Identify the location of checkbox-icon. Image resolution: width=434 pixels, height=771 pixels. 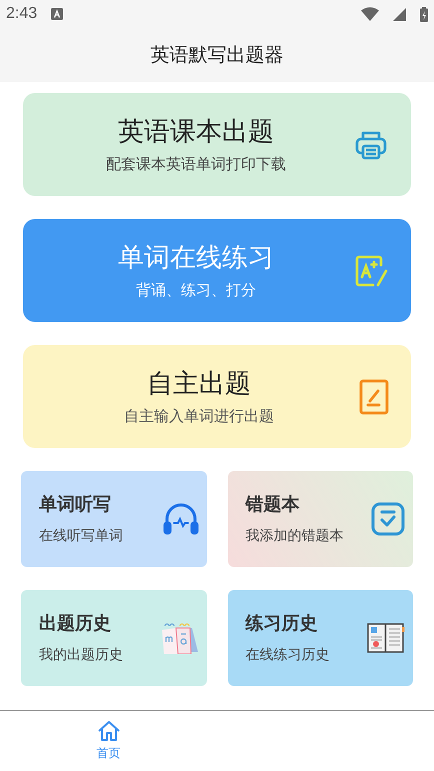
(388, 519).